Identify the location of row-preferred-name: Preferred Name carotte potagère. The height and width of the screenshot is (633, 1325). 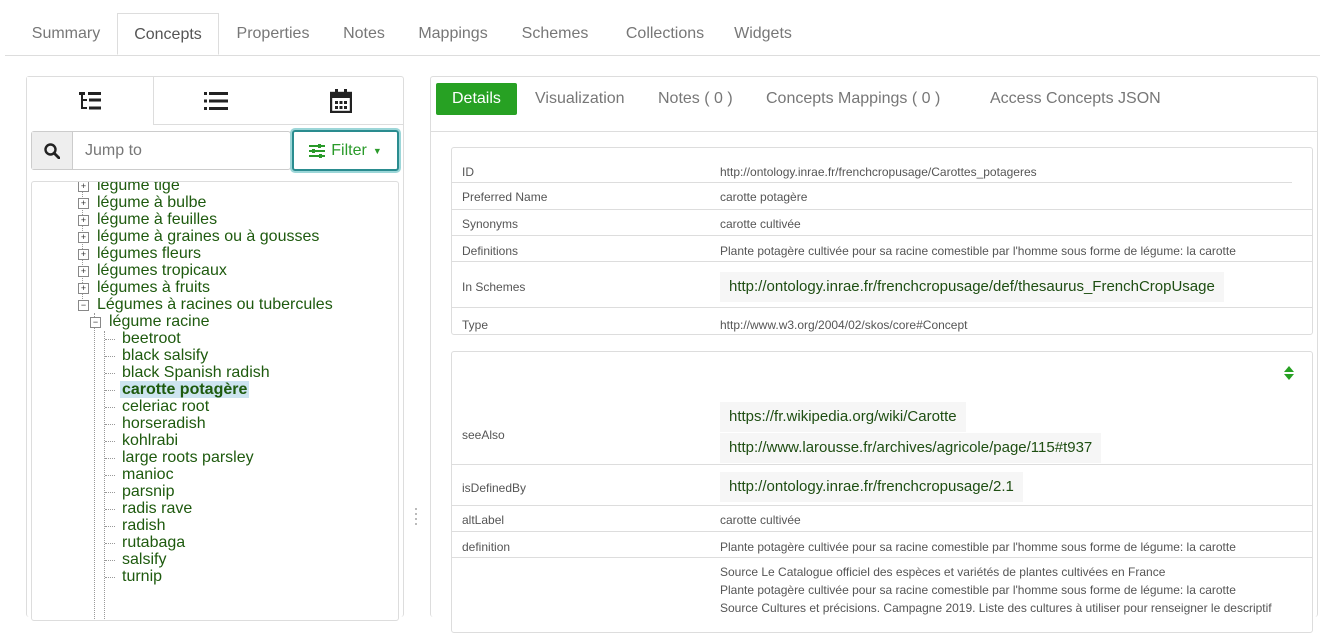
(882, 197).